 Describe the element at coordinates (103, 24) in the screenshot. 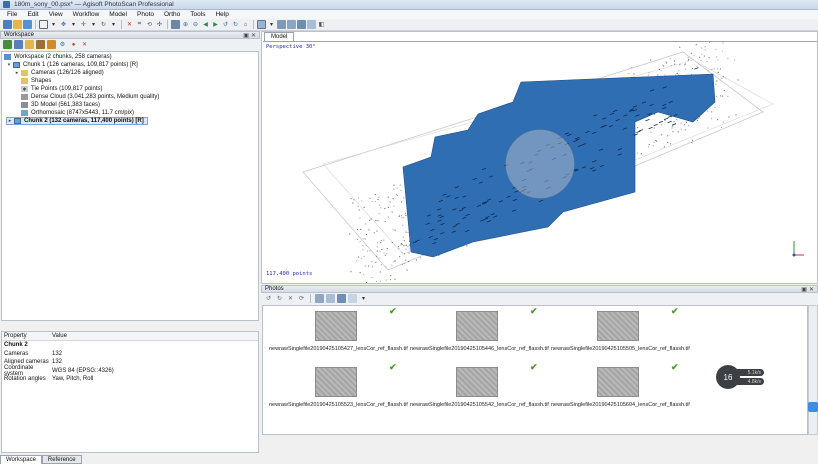

I see `rotate-icon: ↻` at that location.